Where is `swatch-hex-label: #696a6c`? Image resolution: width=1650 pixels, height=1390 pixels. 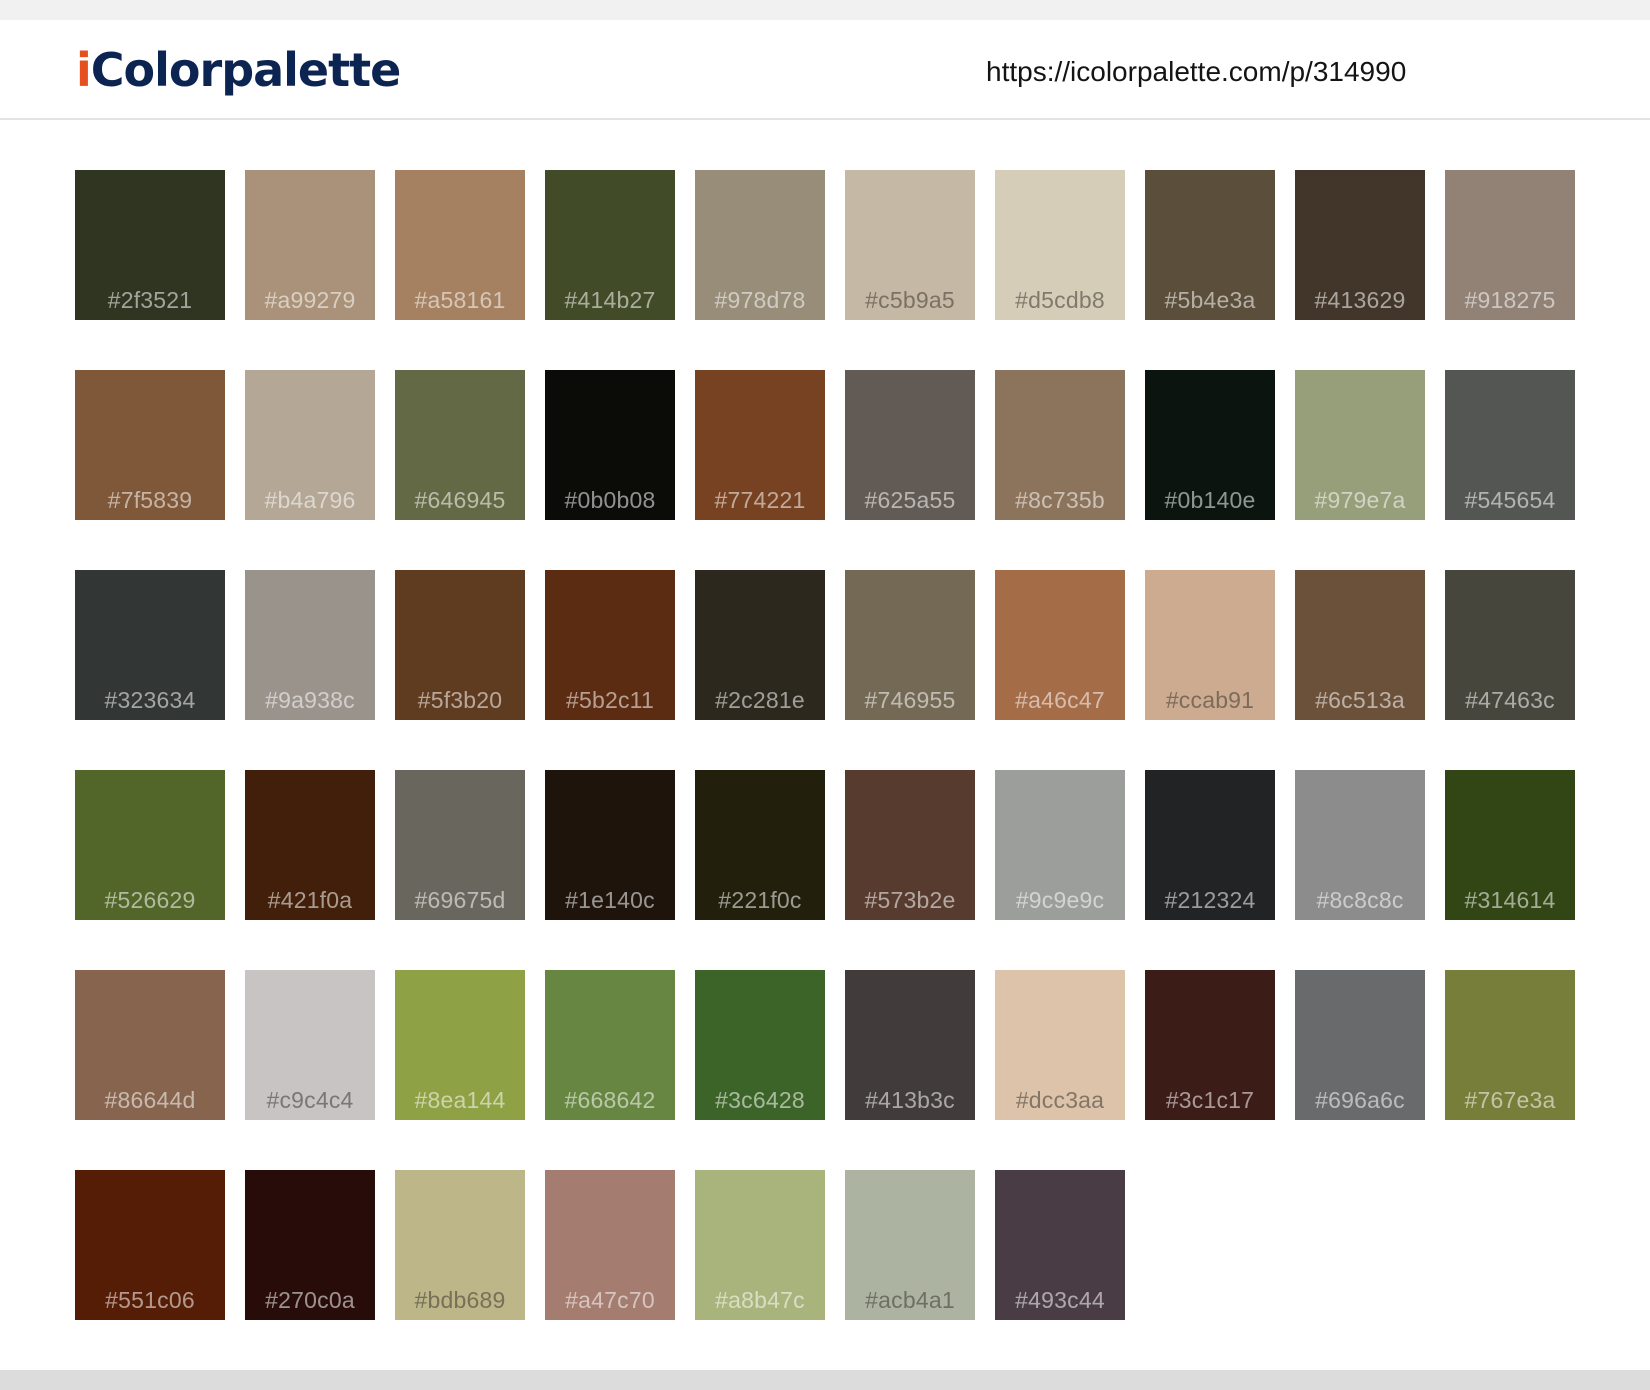
swatch-hex-label: #696a6c is located at coordinates (1360, 1100).